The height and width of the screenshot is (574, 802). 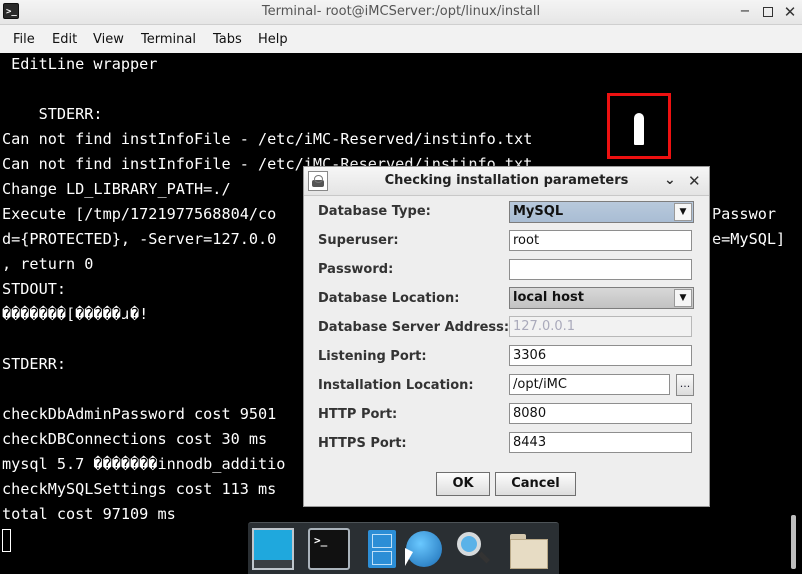 What do you see at coordinates (414, 327) in the screenshot?
I see `database-server-address-label: Database Server Address:` at bounding box center [414, 327].